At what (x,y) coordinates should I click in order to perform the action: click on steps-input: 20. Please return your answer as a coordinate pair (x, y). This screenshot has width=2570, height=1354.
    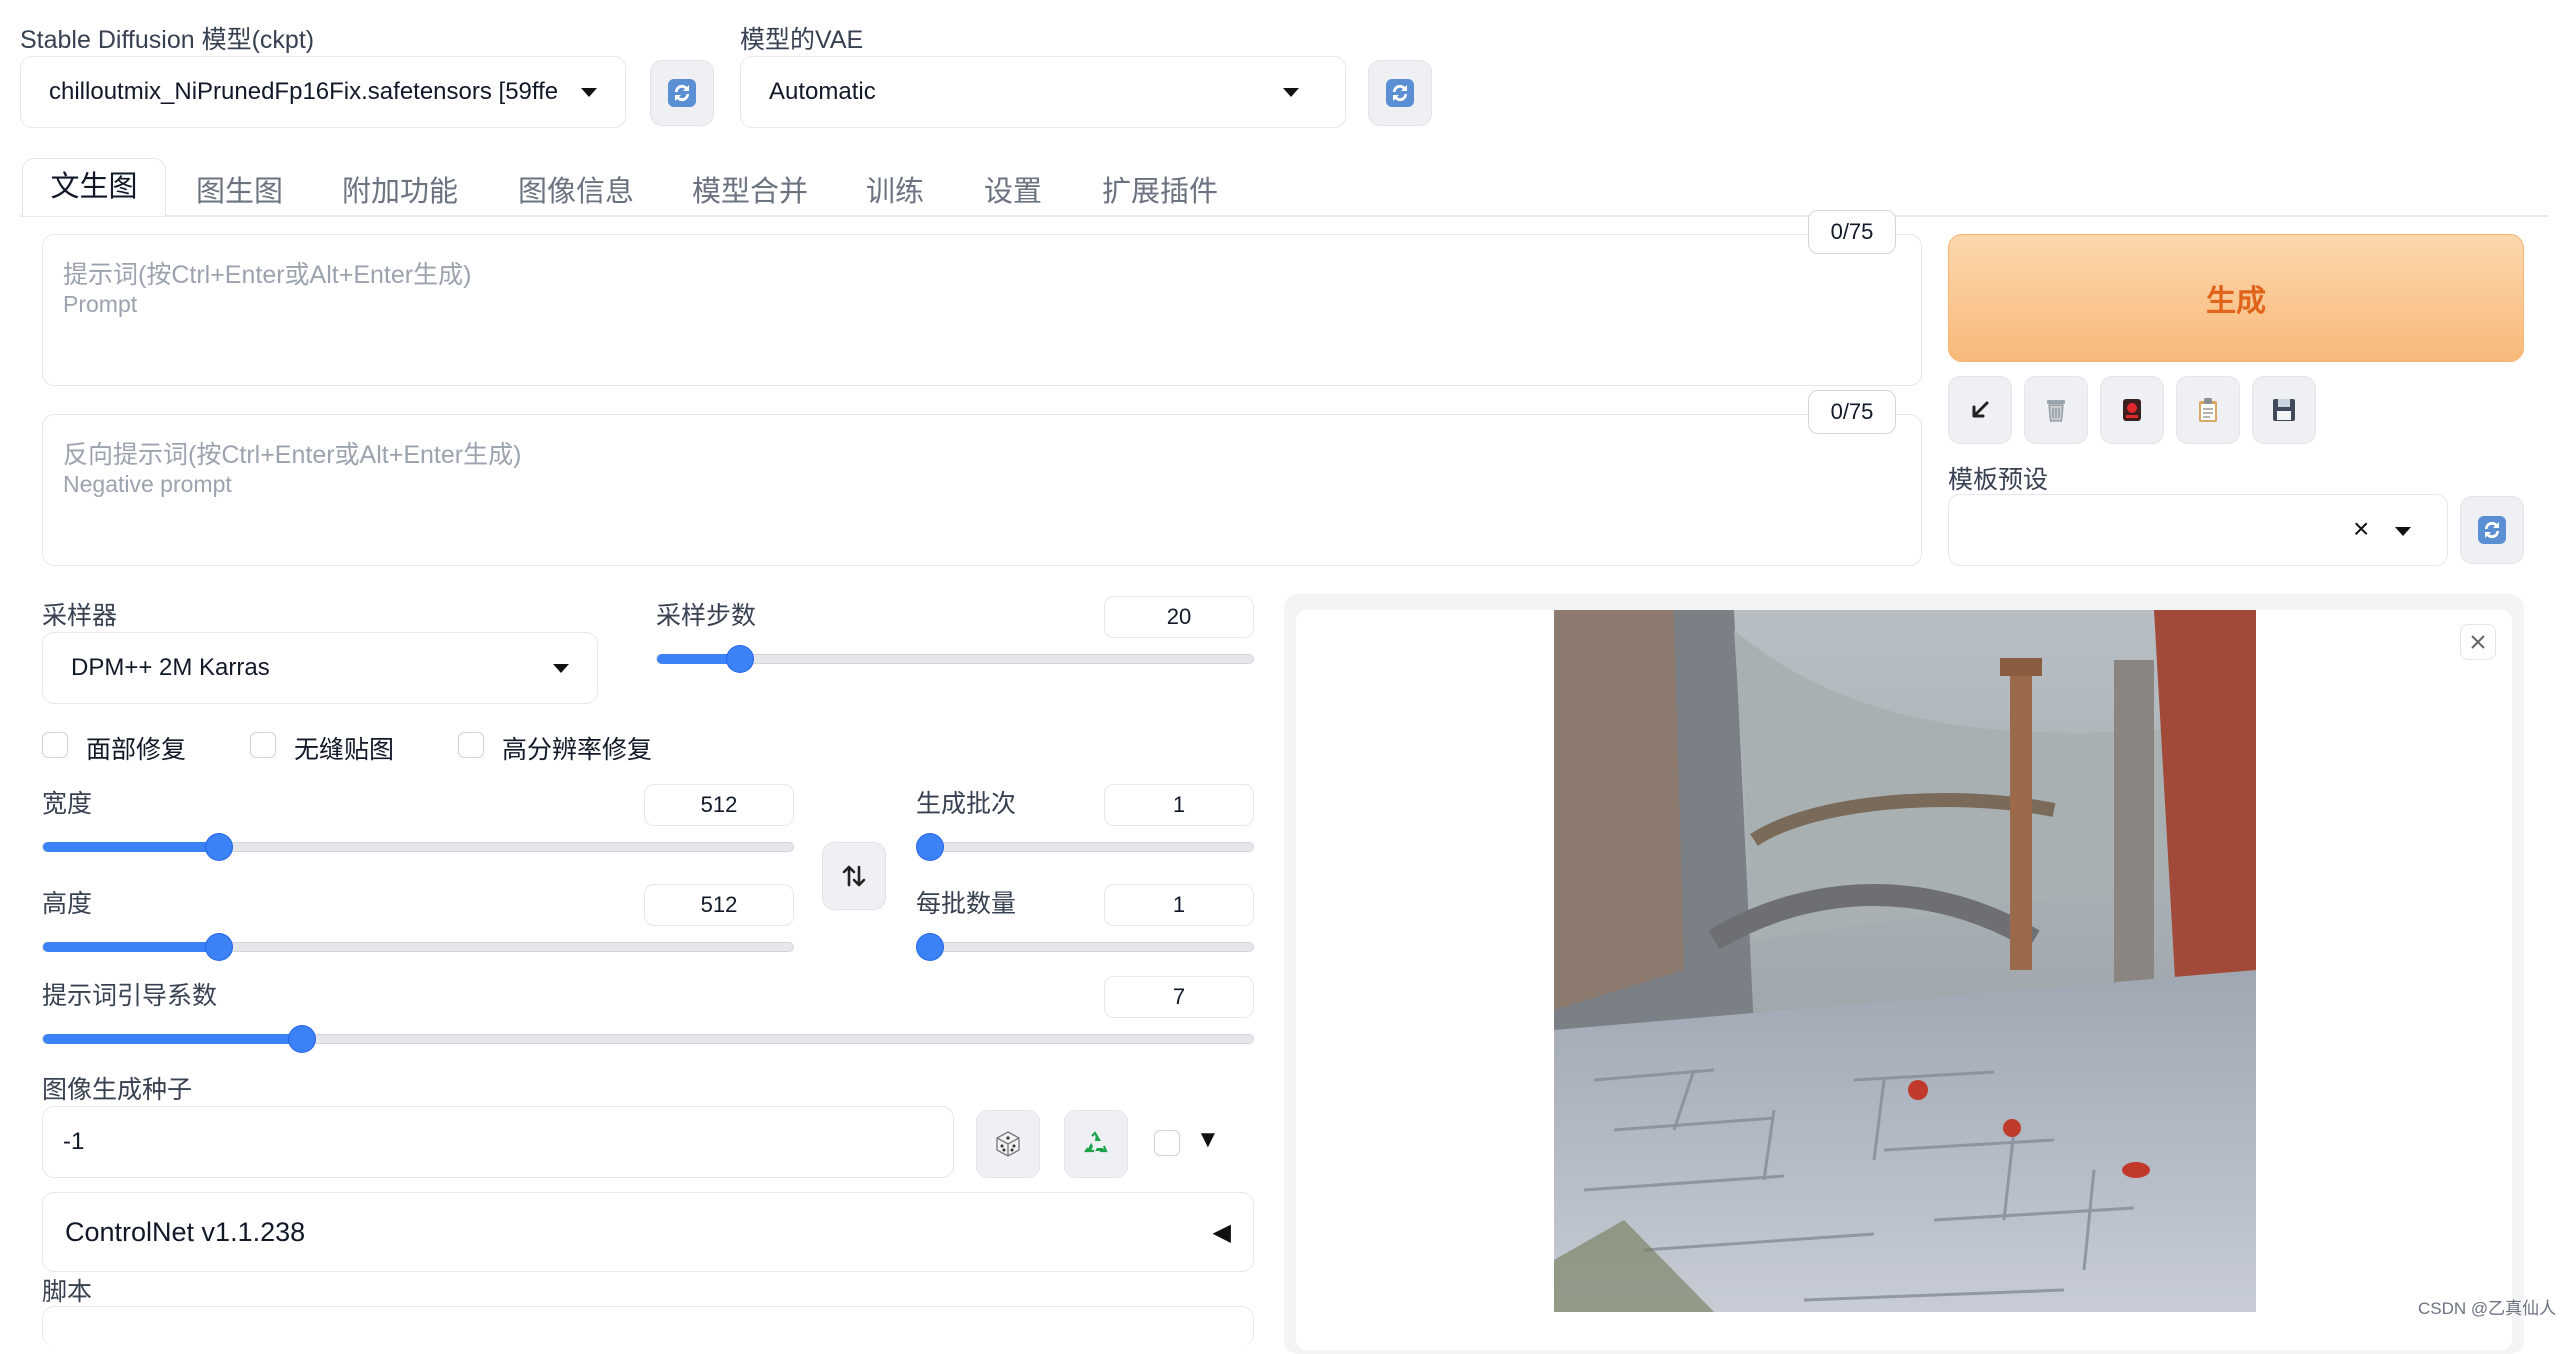
    Looking at the image, I should click on (1179, 617).